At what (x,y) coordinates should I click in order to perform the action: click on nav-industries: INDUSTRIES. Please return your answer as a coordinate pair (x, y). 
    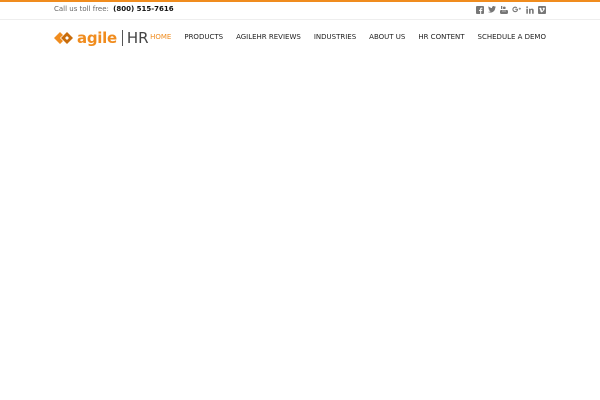
    Looking at the image, I should click on (335, 37).